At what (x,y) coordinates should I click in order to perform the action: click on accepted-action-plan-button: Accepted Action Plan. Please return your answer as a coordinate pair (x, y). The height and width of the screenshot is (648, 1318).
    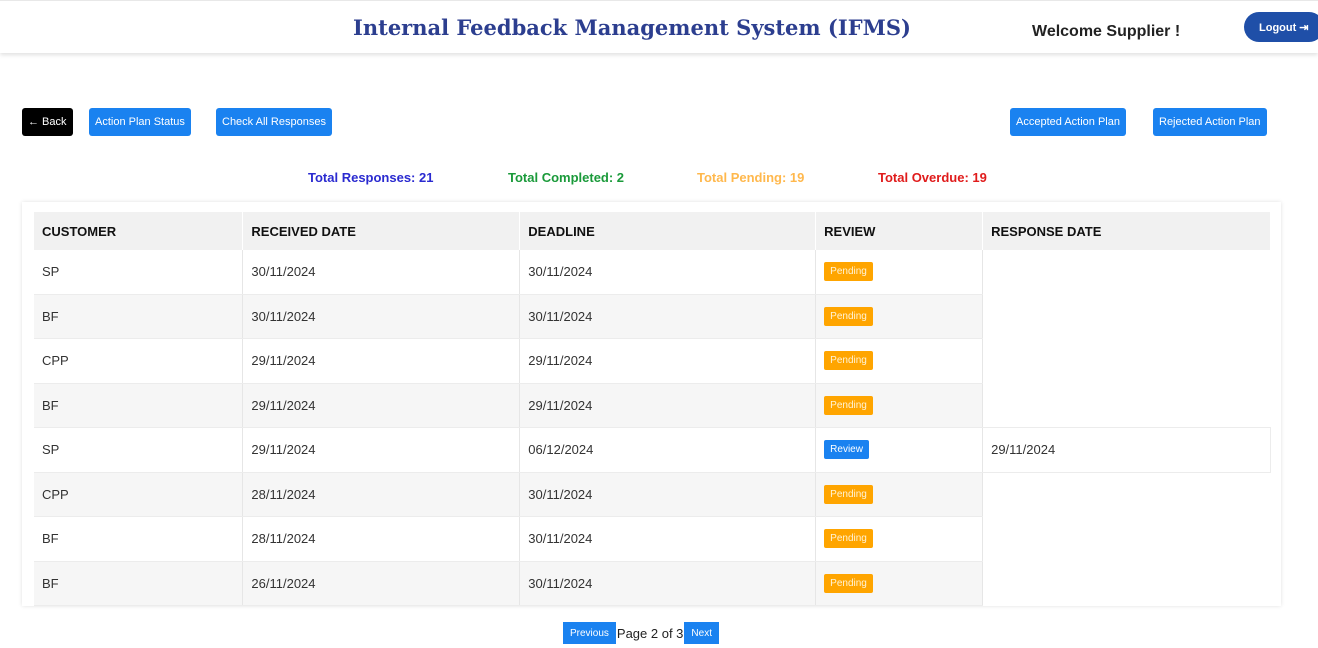
    Looking at the image, I should click on (1068, 122).